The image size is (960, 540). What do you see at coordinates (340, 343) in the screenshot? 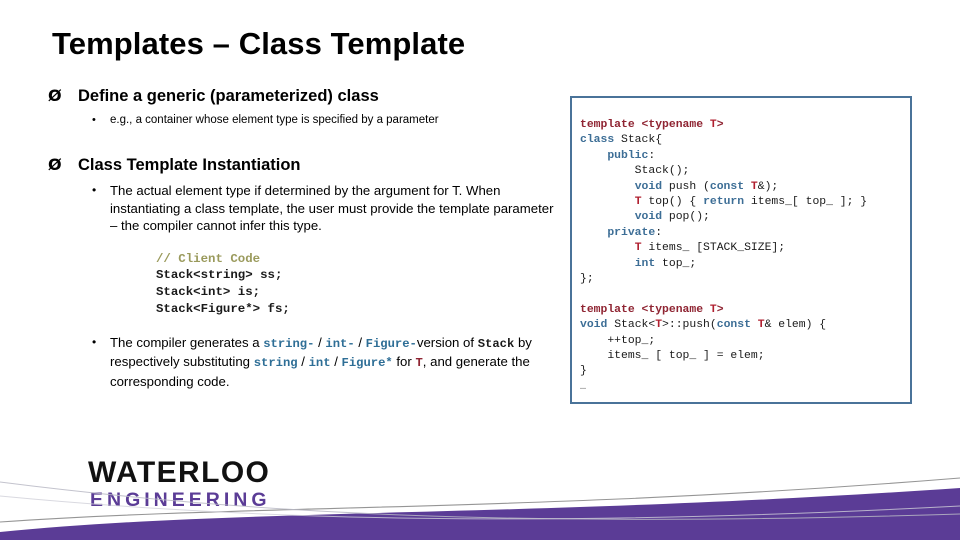
I see `token-int-dash: int-` at bounding box center [340, 343].